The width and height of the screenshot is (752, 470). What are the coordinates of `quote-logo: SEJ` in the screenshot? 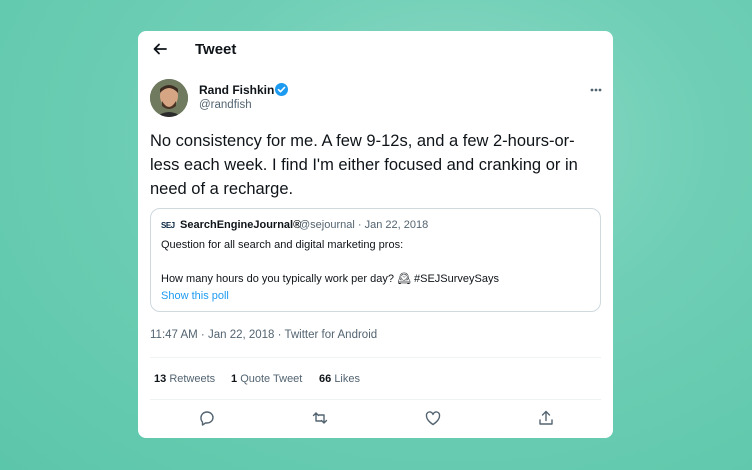 It's located at (168, 225).